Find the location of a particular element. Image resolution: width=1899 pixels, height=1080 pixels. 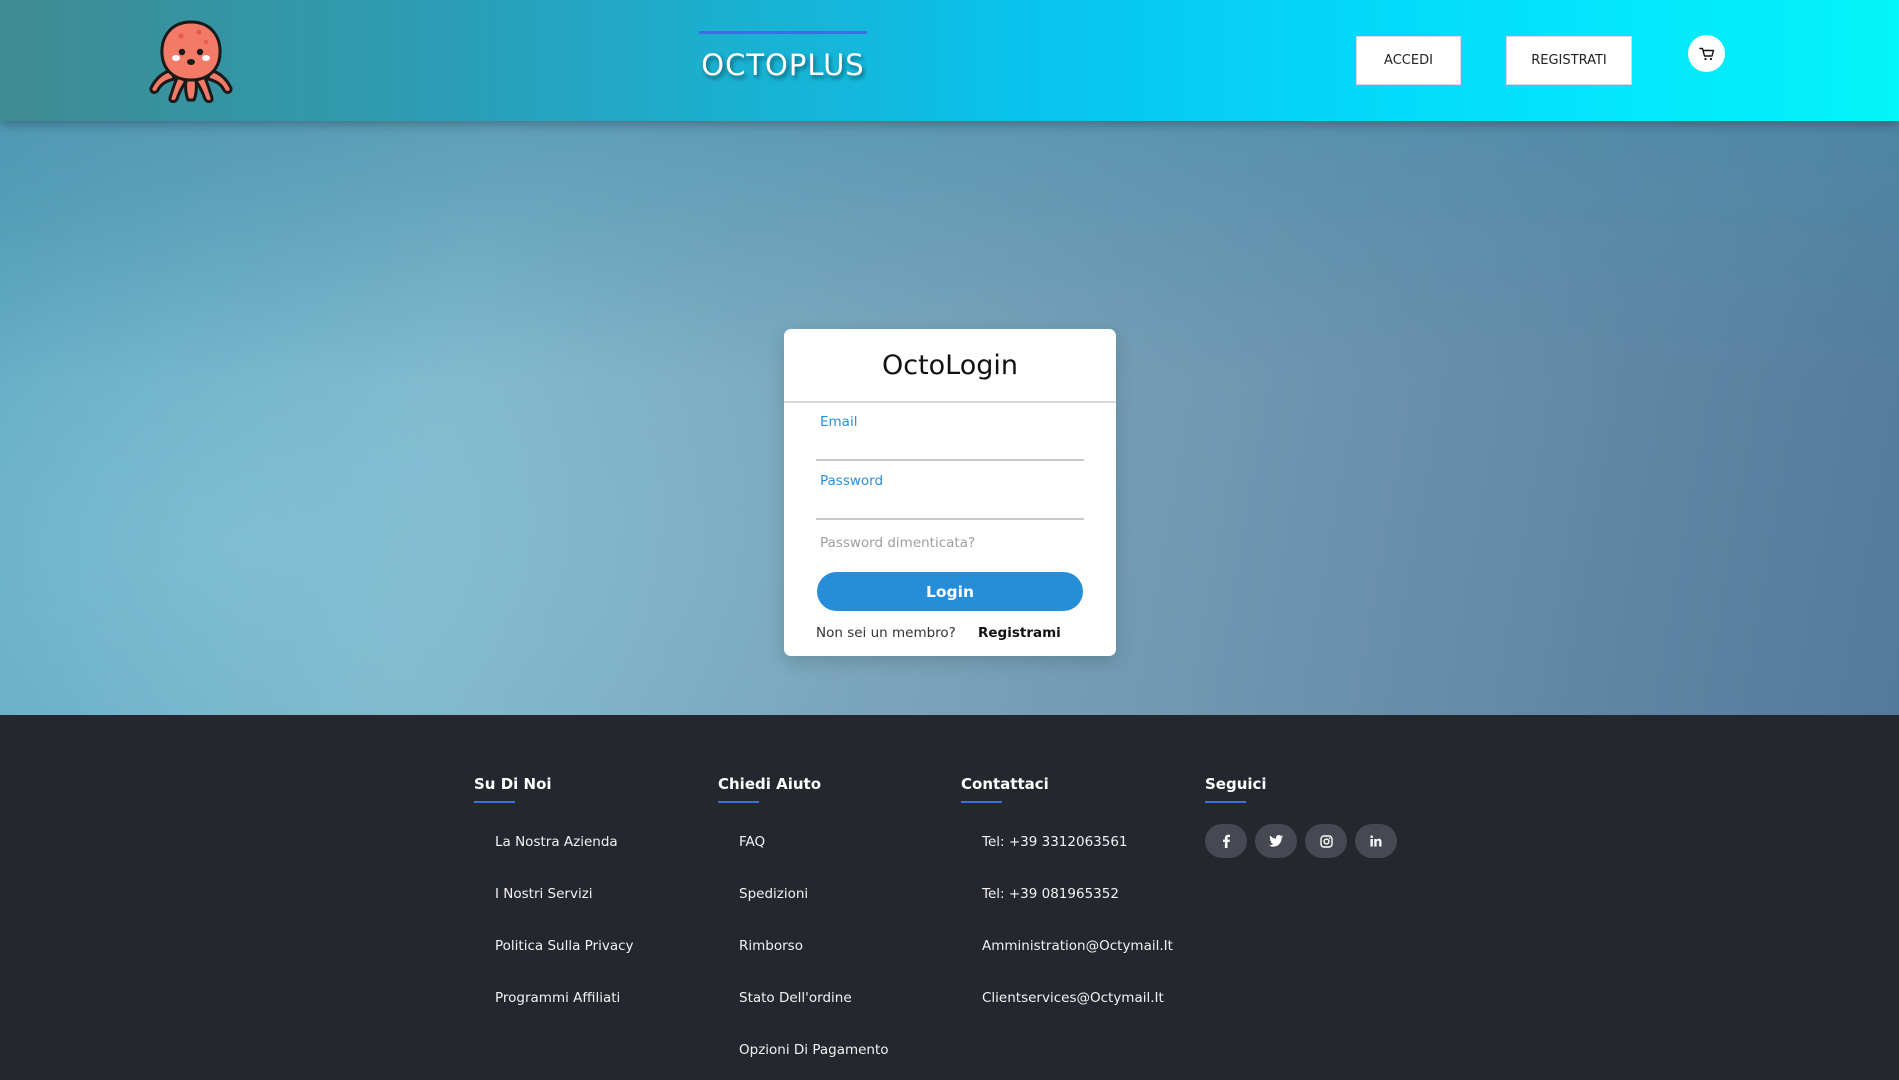

not-member-text: Non sei un membro? is located at coordinates (886, 633).